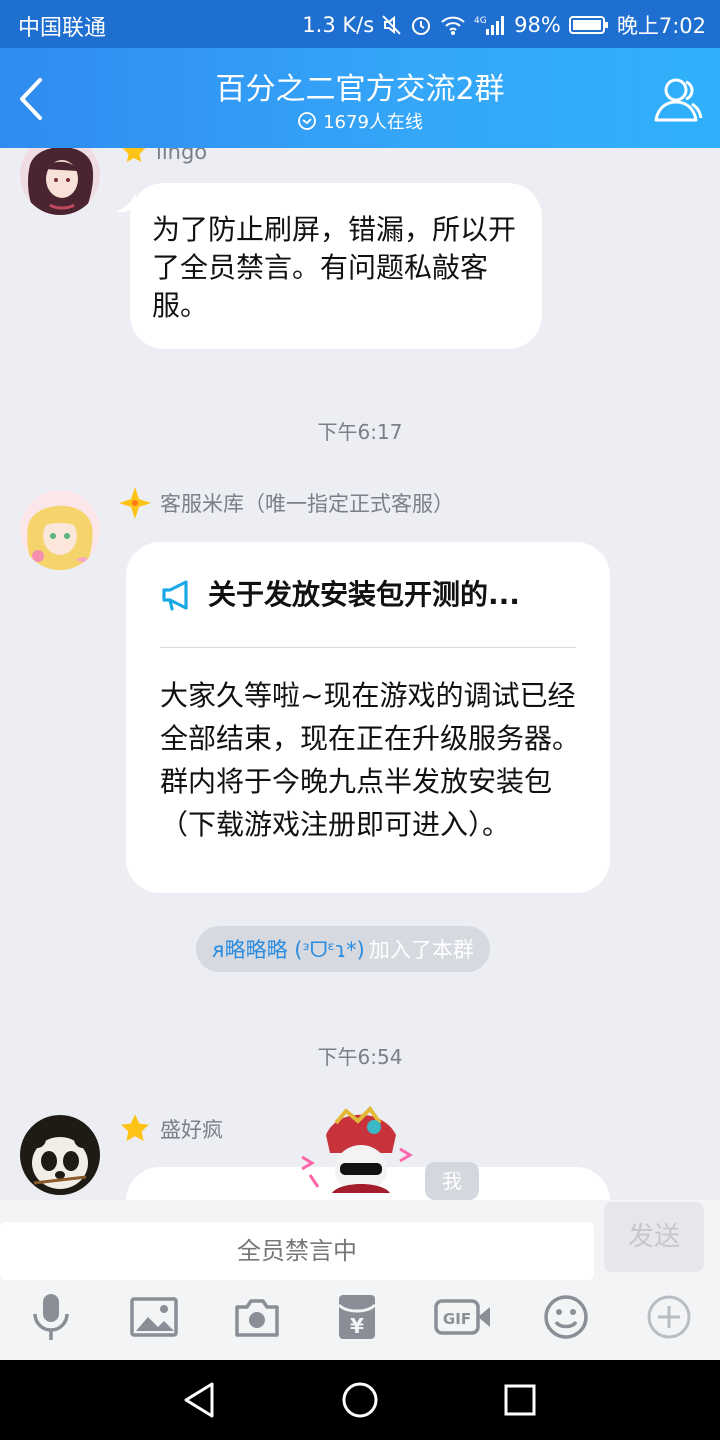  What do you see at coordinates (288, 949) in the screenshot?
I see `joined-member-name: ᴙ略略略 (ᵌᗜᵋɿ*)` at bounding box center [288, 949].